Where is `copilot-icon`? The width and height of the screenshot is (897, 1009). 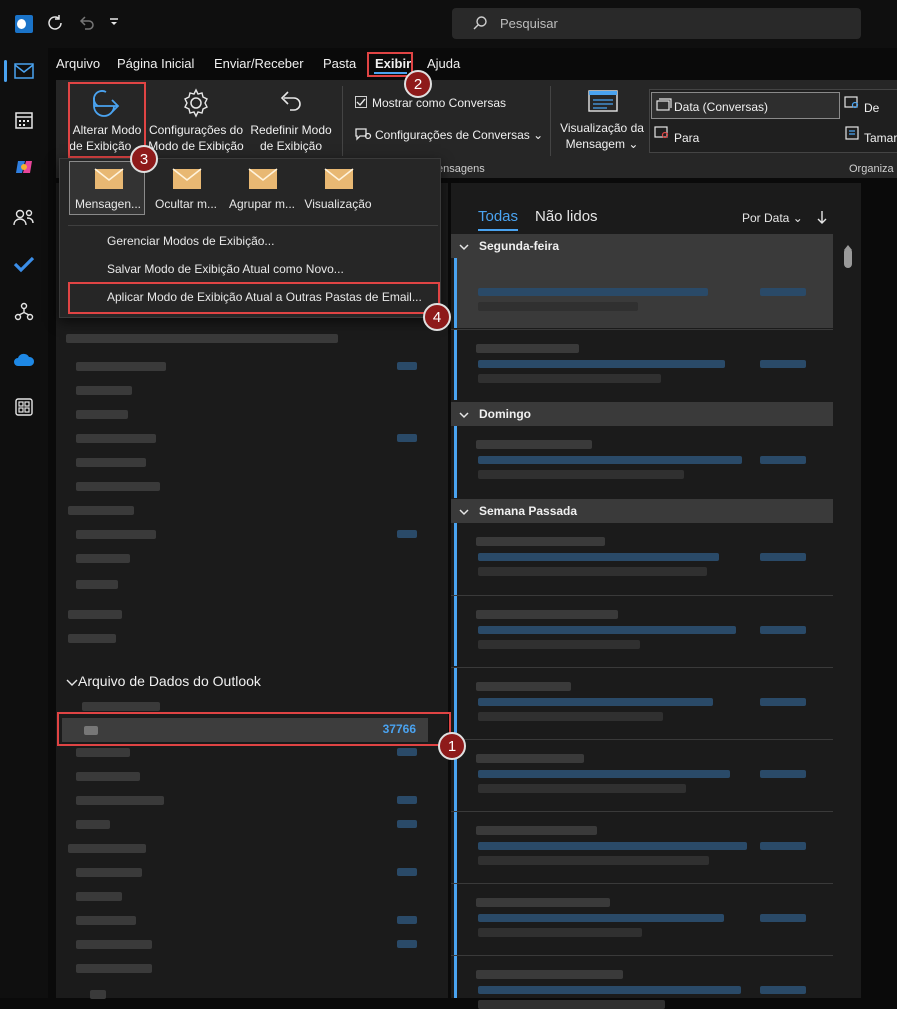 copilot-icon is located at coordinates (24, 167).